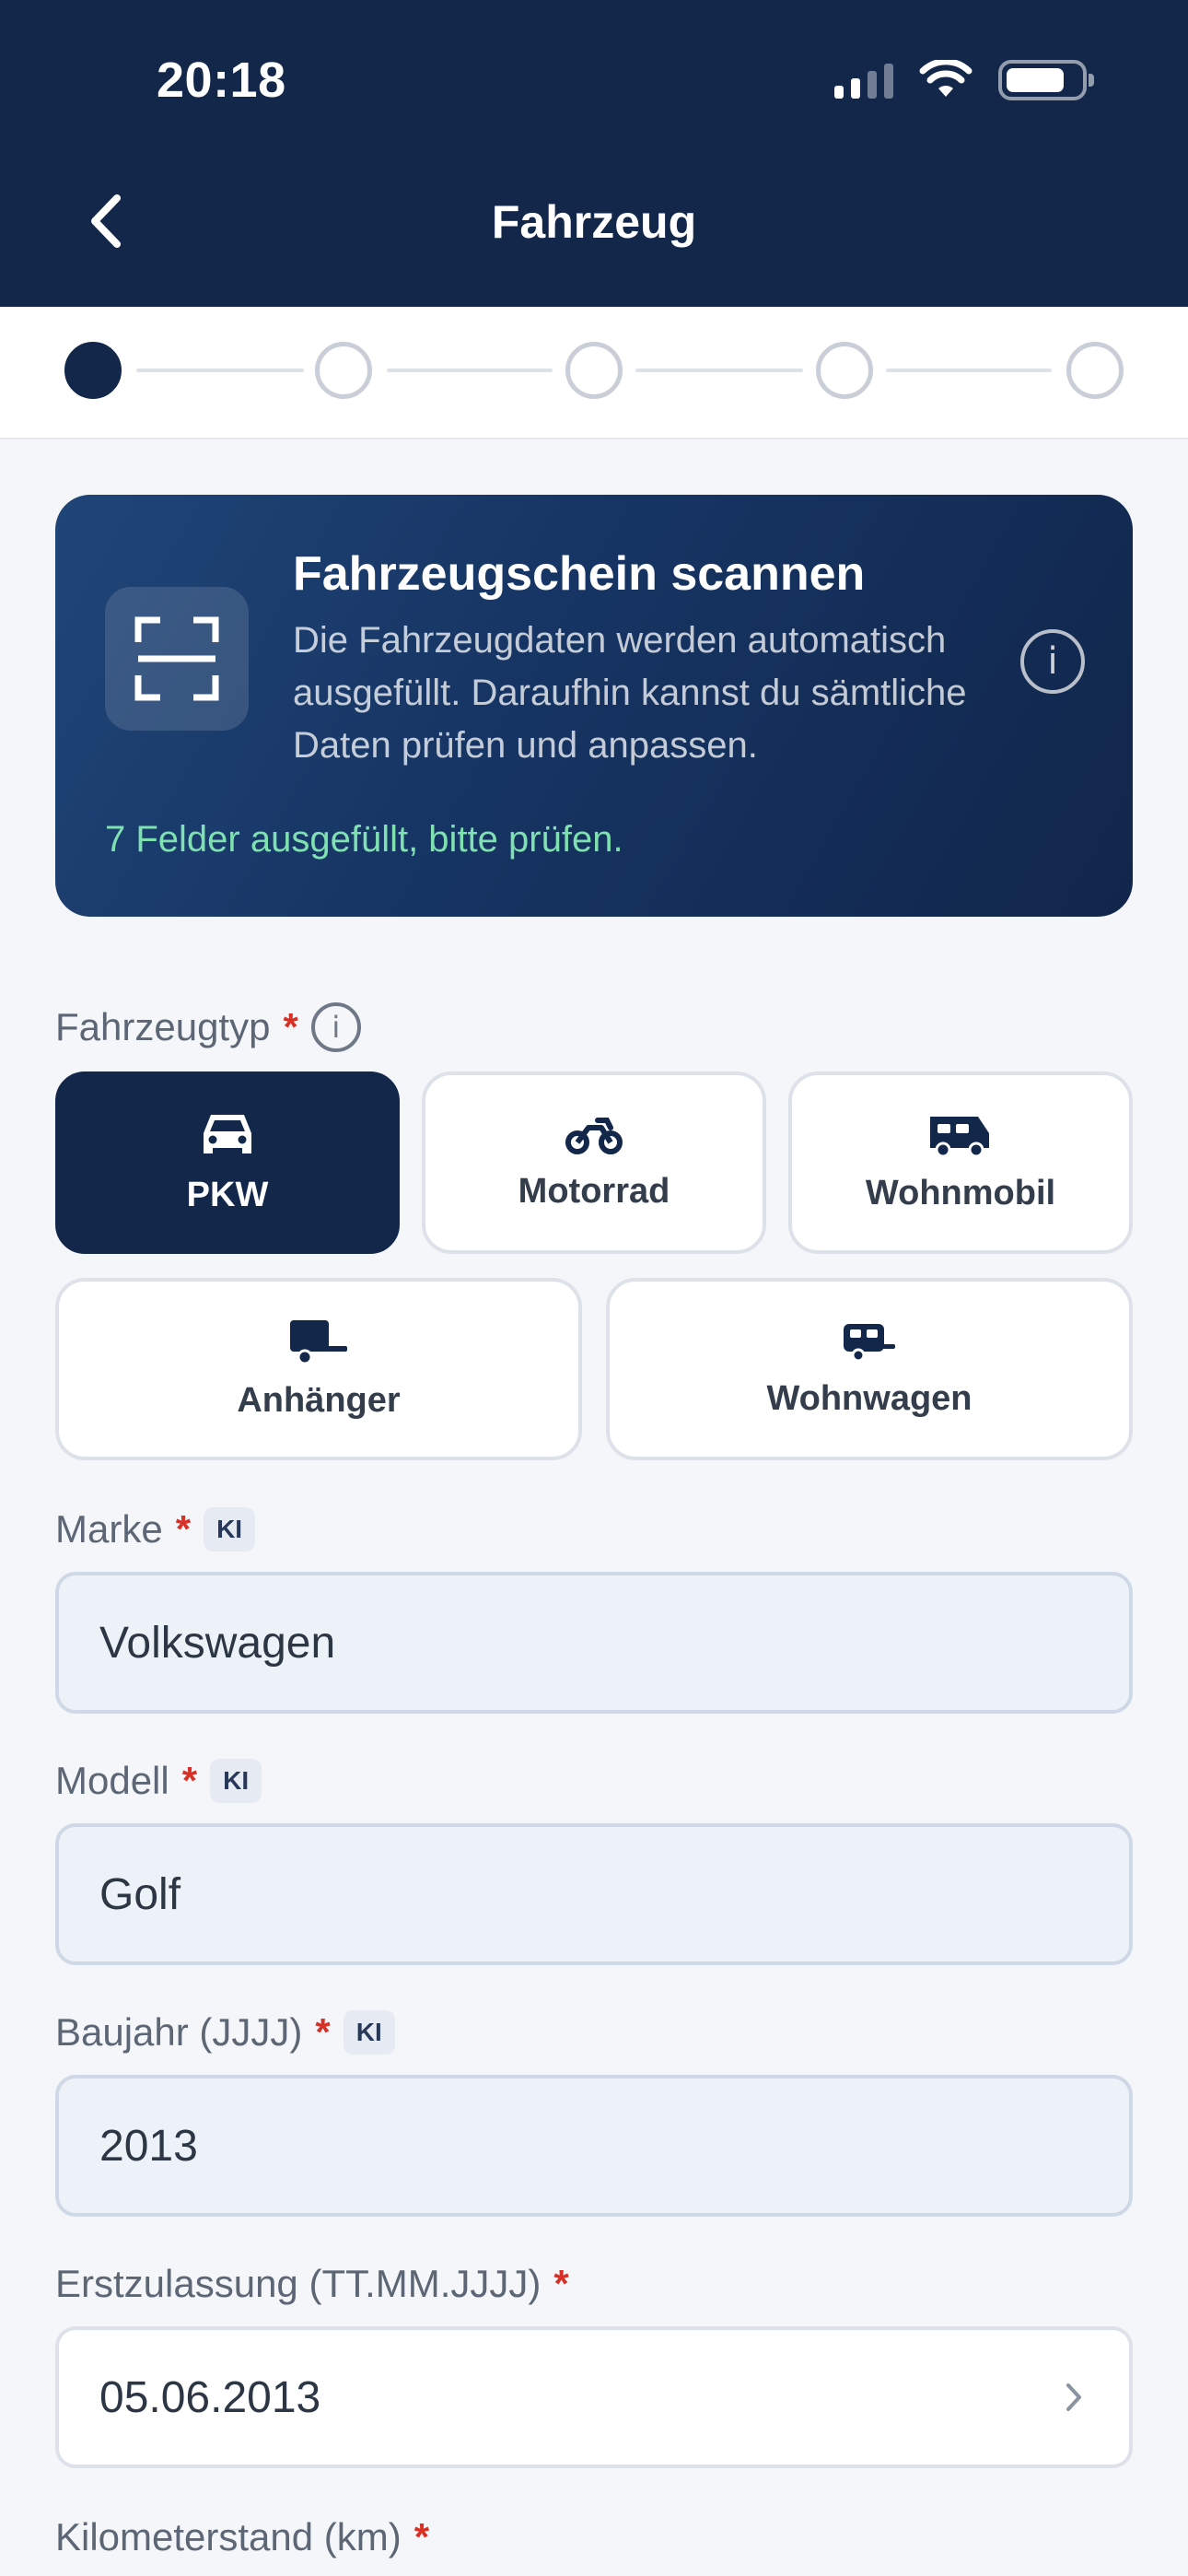  I want to click on input-value: Volkswagen, so click(218, 1643).